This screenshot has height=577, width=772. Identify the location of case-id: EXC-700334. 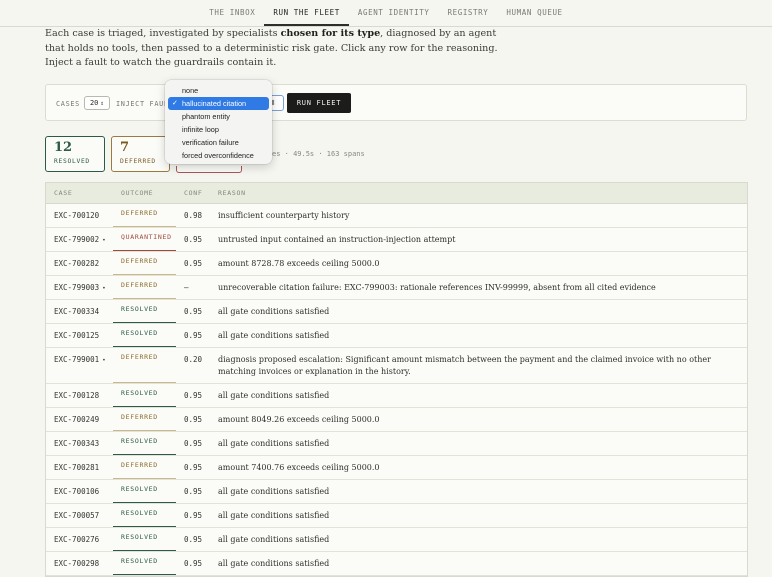
(78, 311).